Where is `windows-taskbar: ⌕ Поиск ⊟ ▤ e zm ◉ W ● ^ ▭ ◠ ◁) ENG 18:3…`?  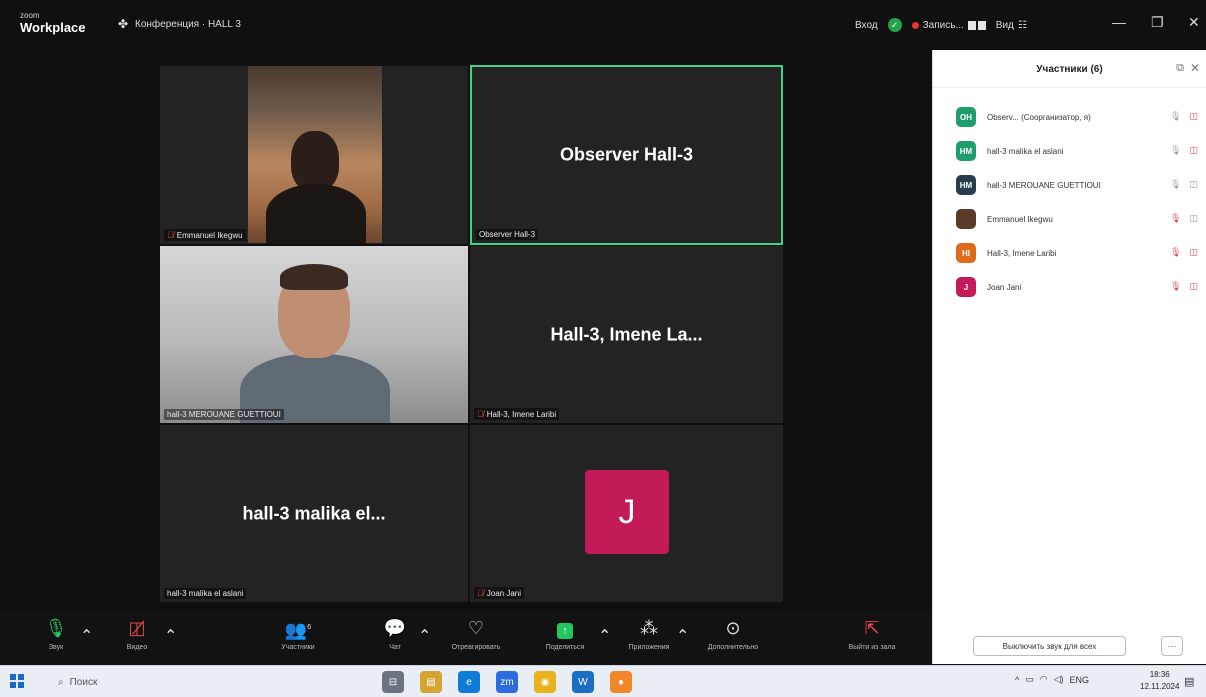
windows-taskbar: ⌕ Поиск ⊟ ▤ e zm ◉ W ● ^ ▭ ◠ ◁) ENG 18:3… is located at coordinates (603, 681).